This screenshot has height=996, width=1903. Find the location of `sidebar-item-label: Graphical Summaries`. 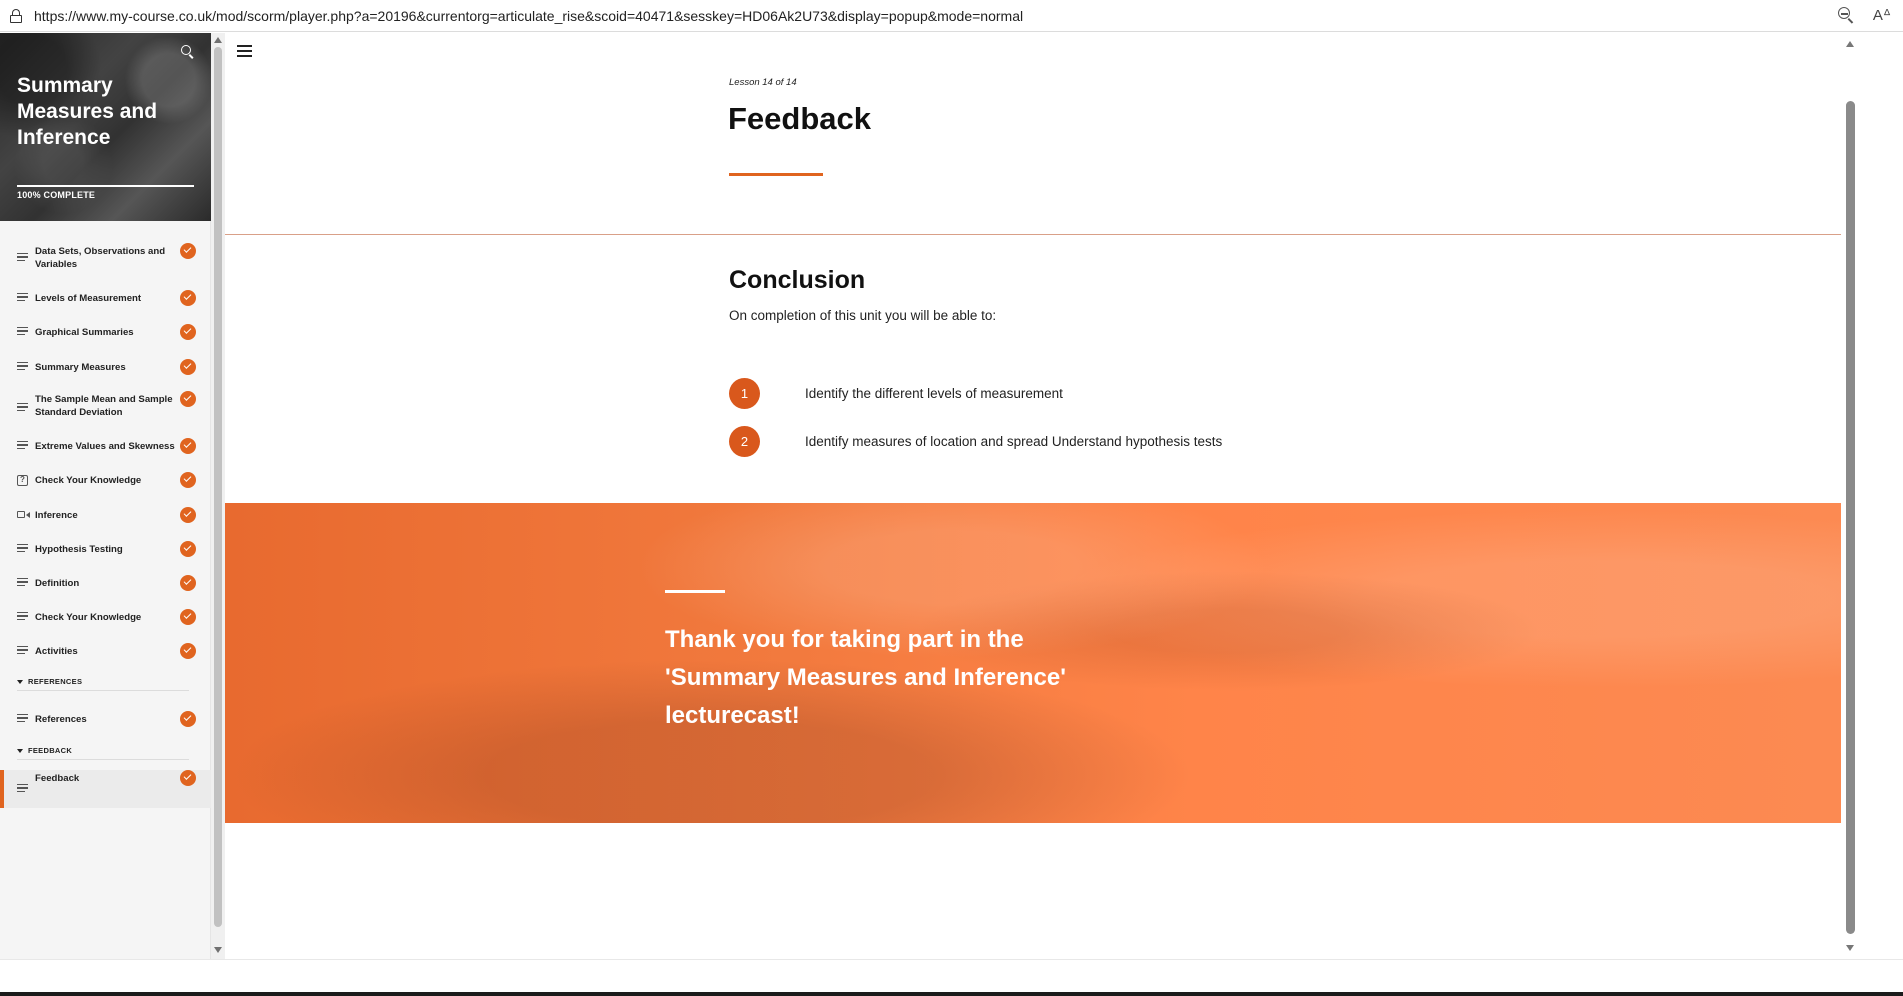

sidebar-item-label: Graphical Summaries is located at coordinates (84, 332).